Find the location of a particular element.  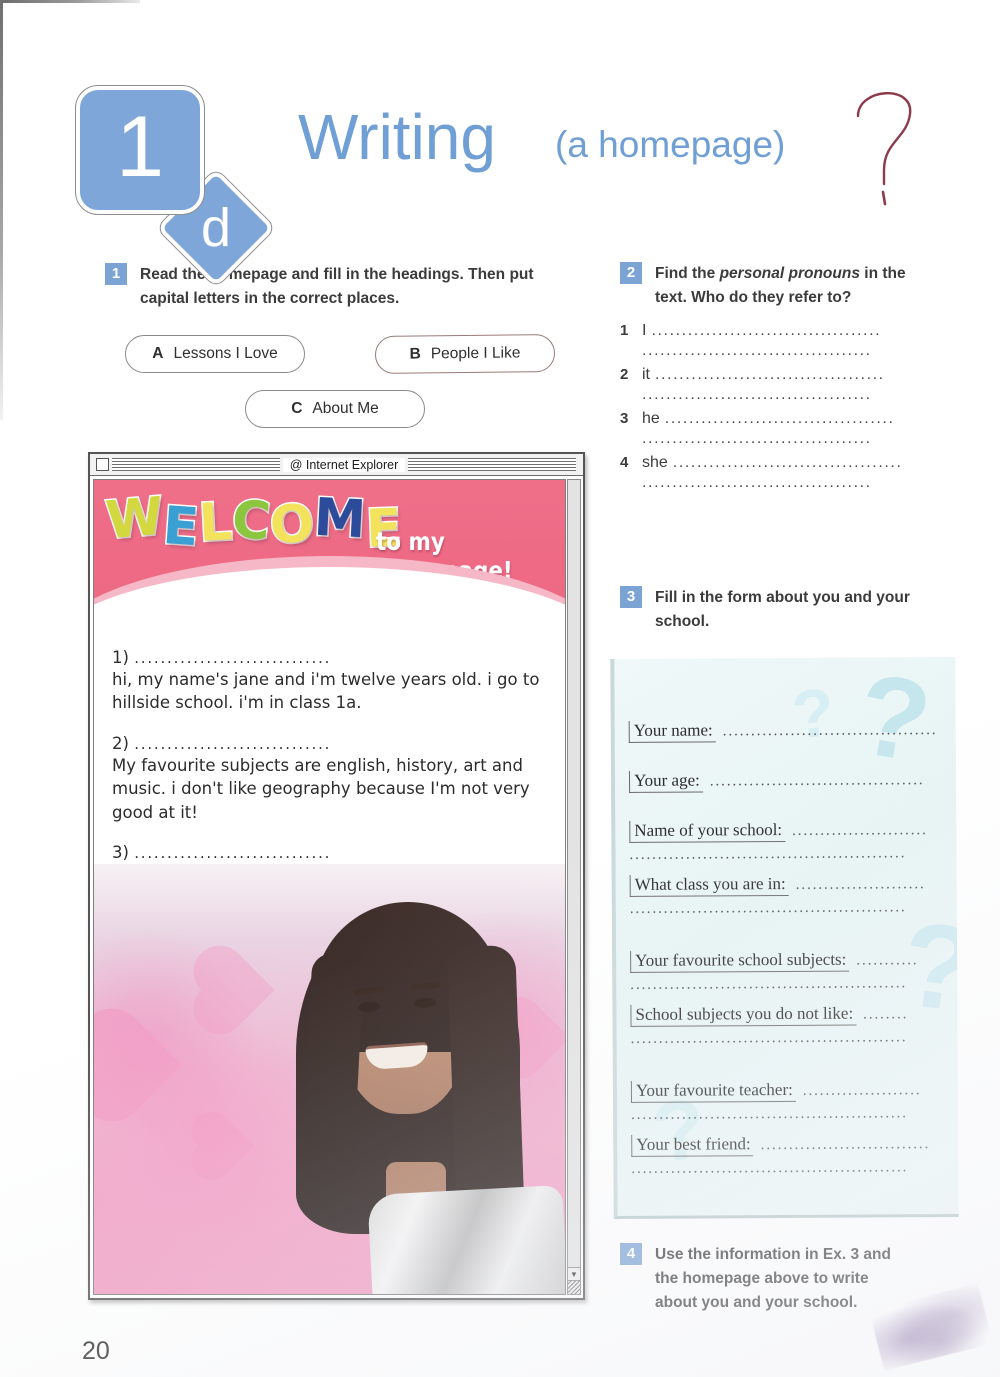

page-title: Writing is located at coordinates (397, 137).